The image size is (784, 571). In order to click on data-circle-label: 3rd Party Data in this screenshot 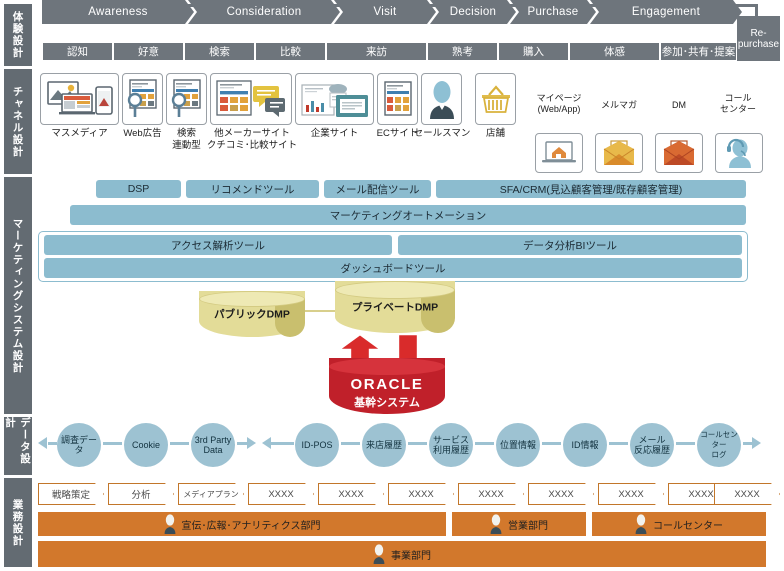, I will do `click(213, 445)`.